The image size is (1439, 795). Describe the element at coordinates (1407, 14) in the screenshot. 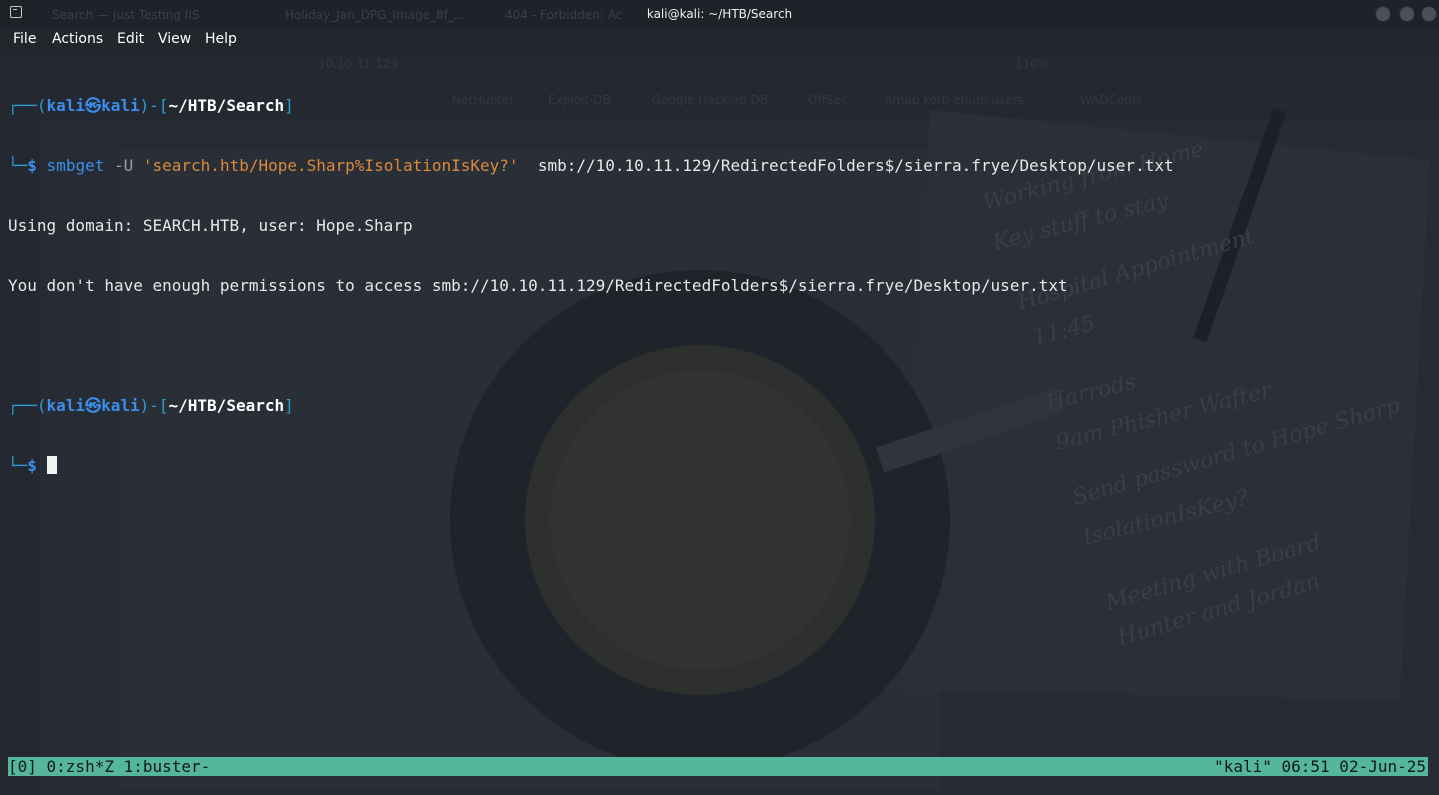

I see `maximize-button` at that location.